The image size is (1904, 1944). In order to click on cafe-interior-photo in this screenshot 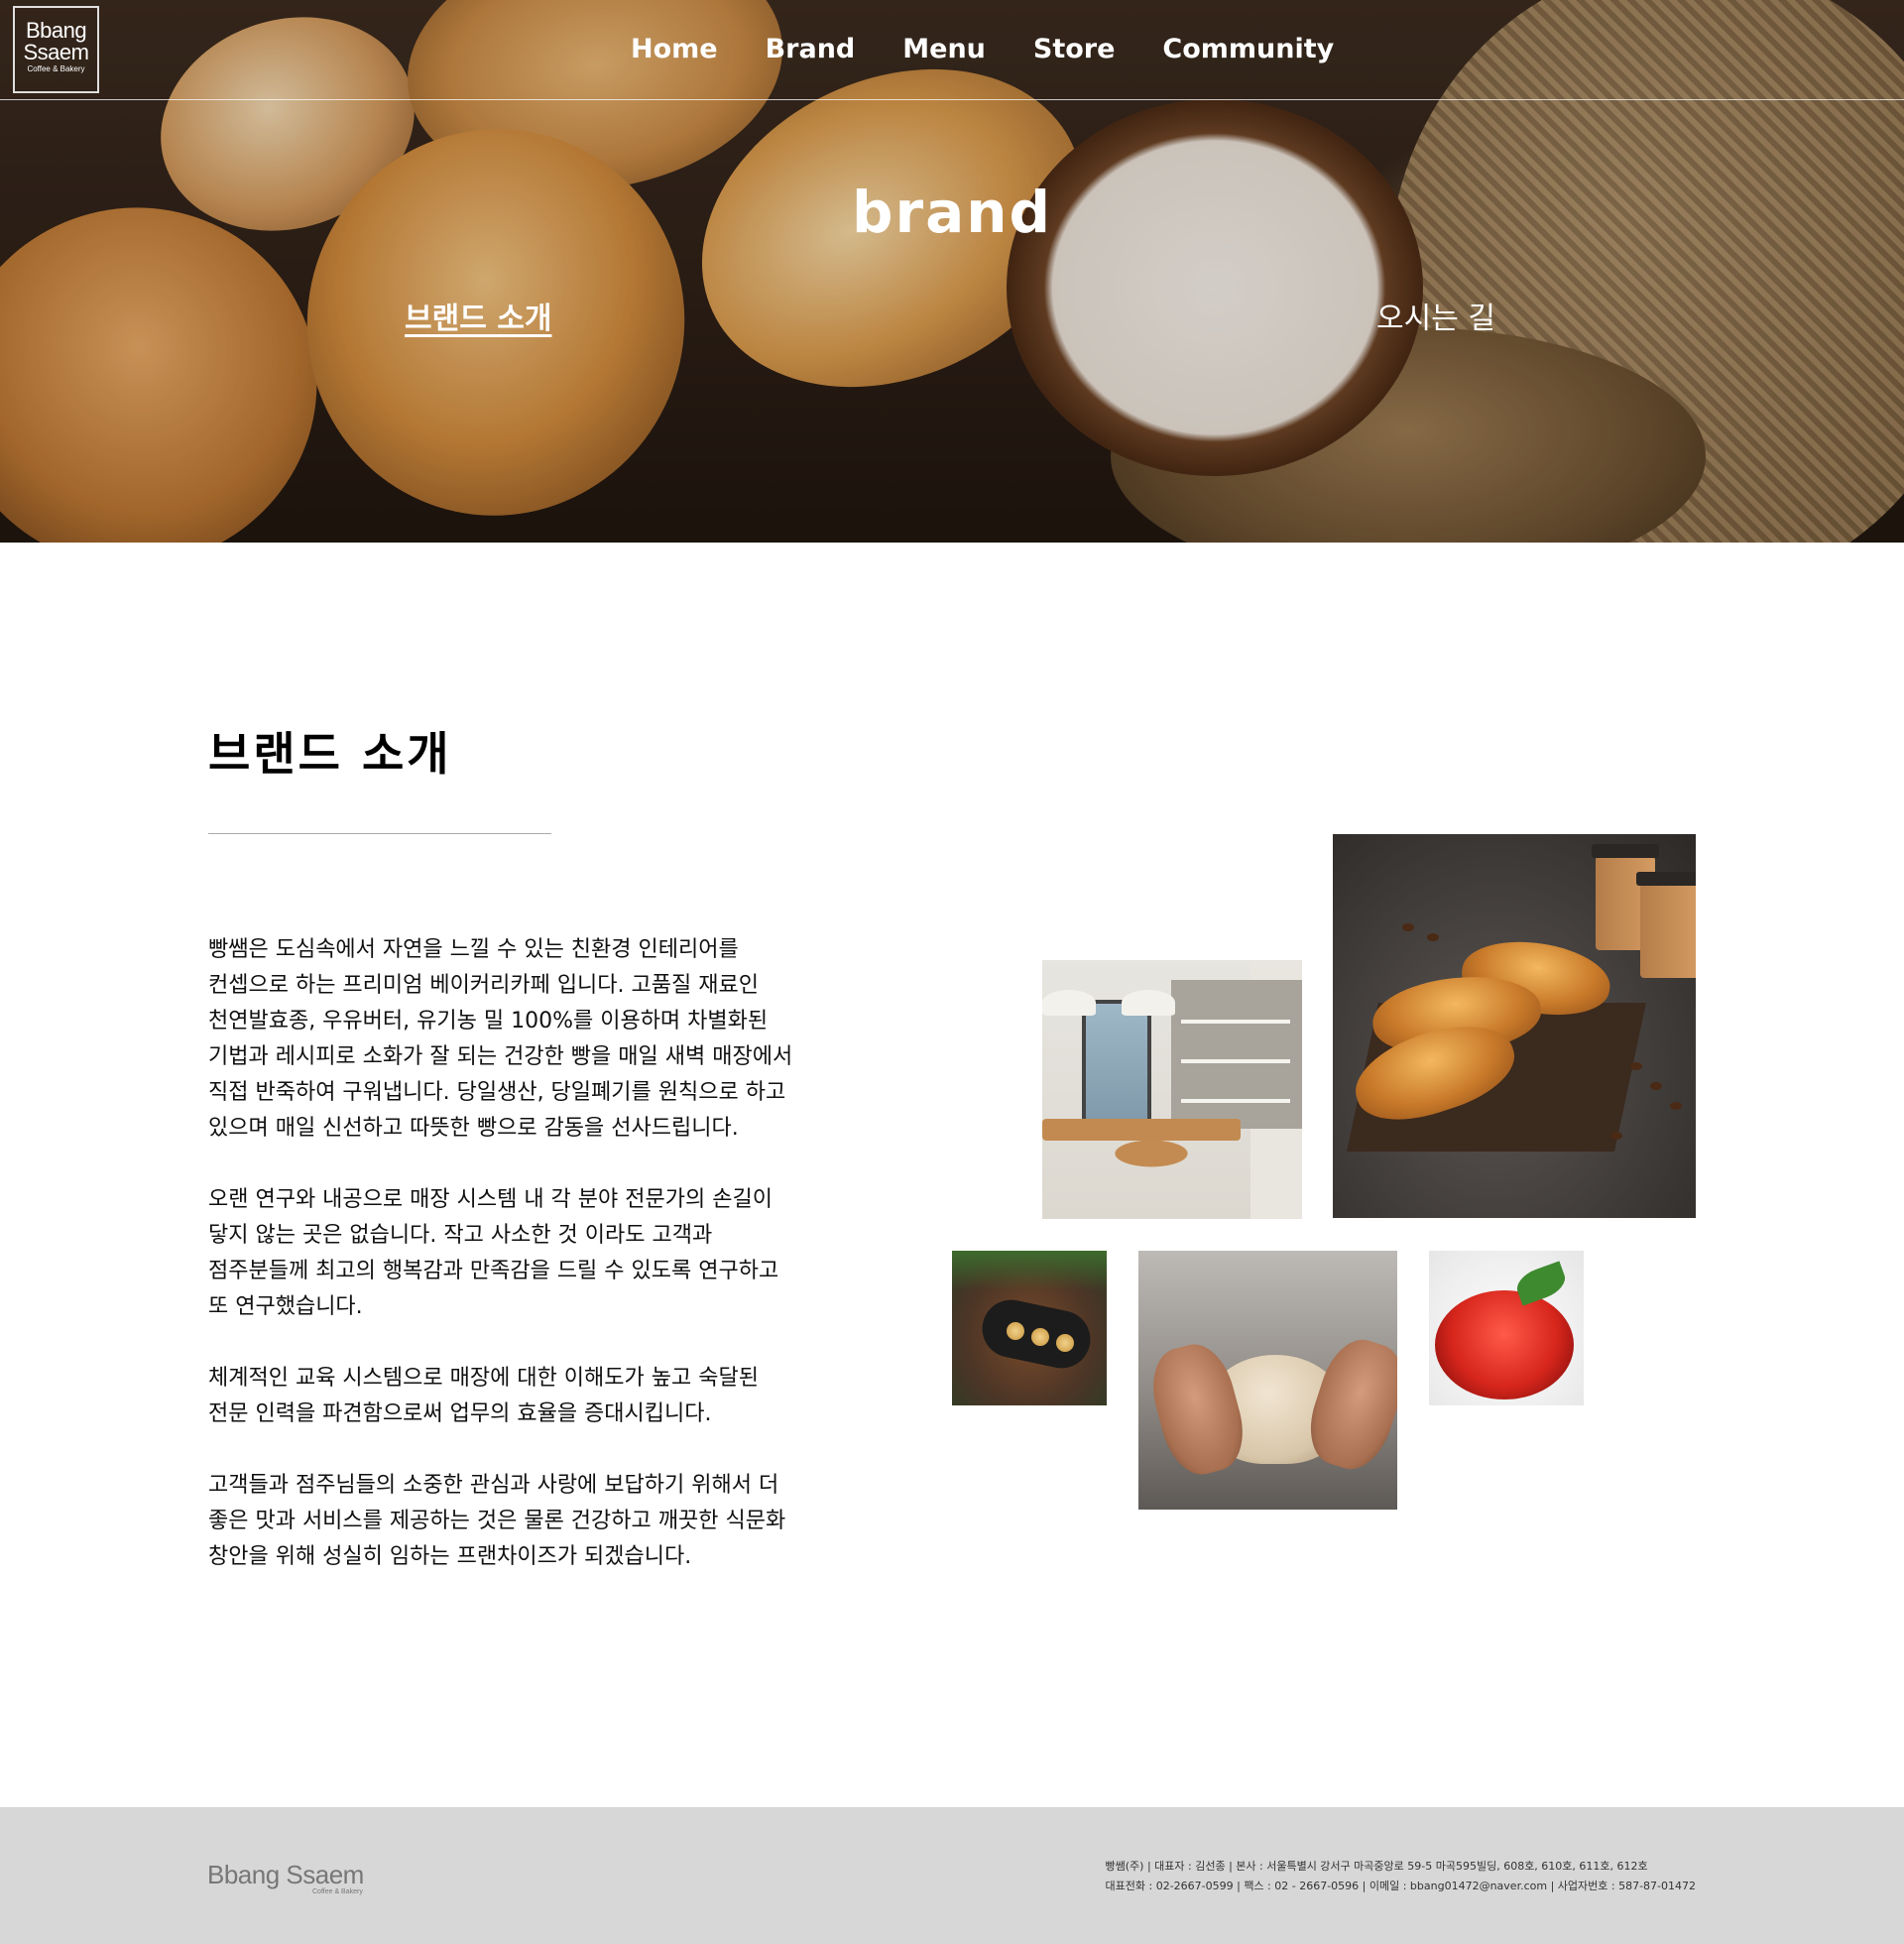, I will do `click(1172, 1089)`.